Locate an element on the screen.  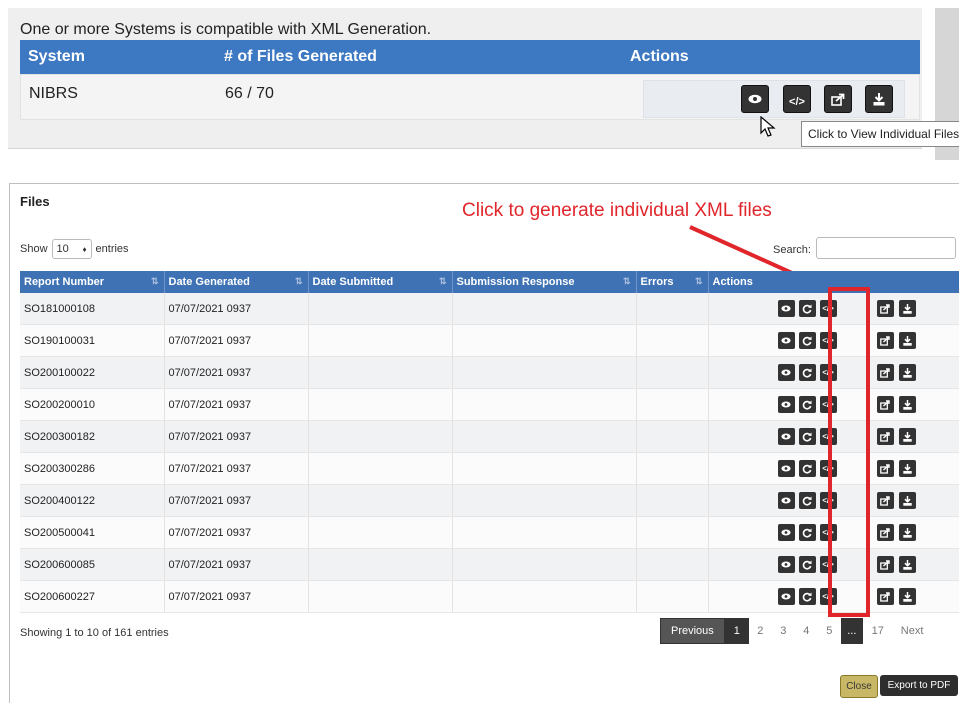
column-report-number: Report Number ⇅ is located at coordinates (92, 282).